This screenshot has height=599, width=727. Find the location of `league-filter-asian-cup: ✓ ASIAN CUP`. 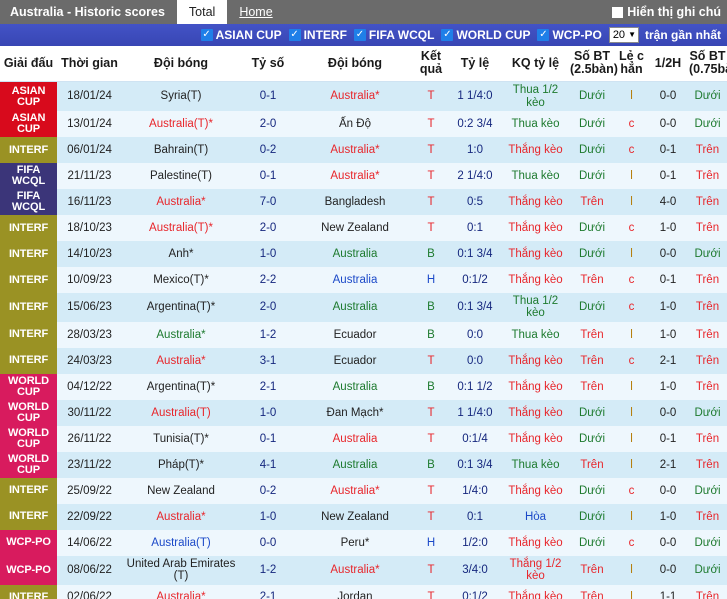

league-filter-asian-cup: ✓ ASIAN CUP is located at coordinates (241, 35).